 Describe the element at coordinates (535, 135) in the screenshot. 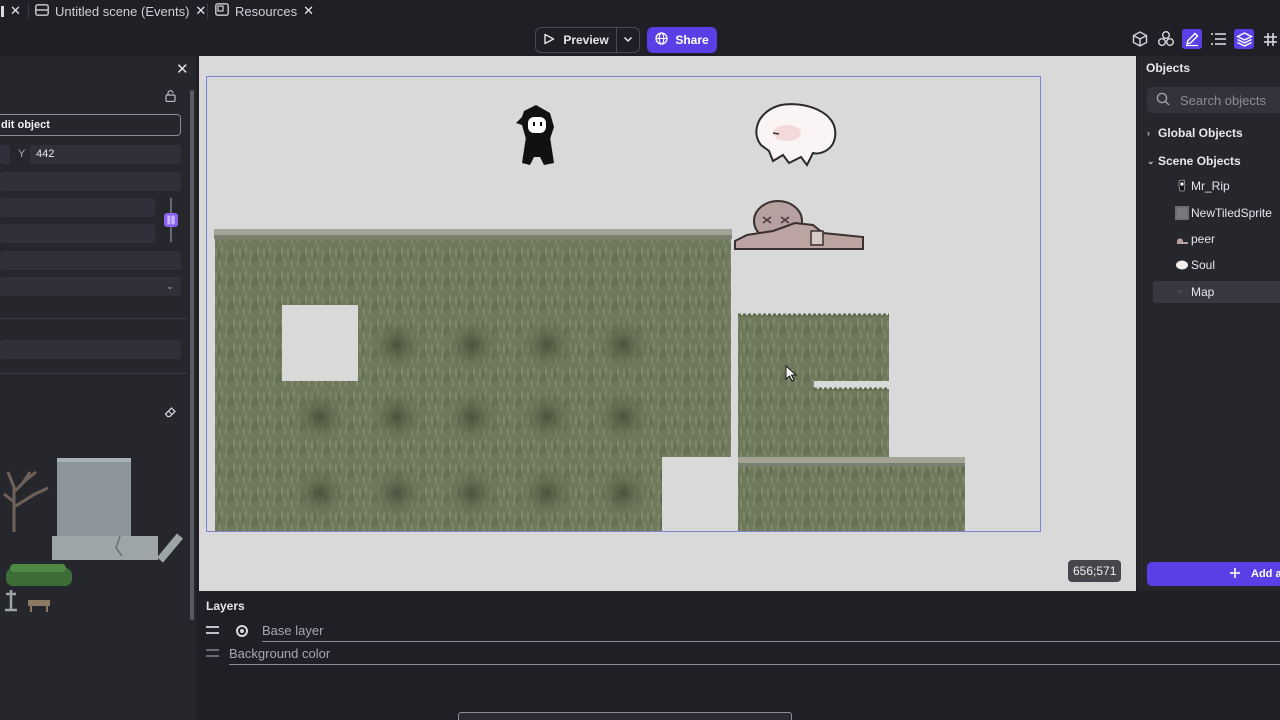

I see `mr-rip-sprite` at that location.